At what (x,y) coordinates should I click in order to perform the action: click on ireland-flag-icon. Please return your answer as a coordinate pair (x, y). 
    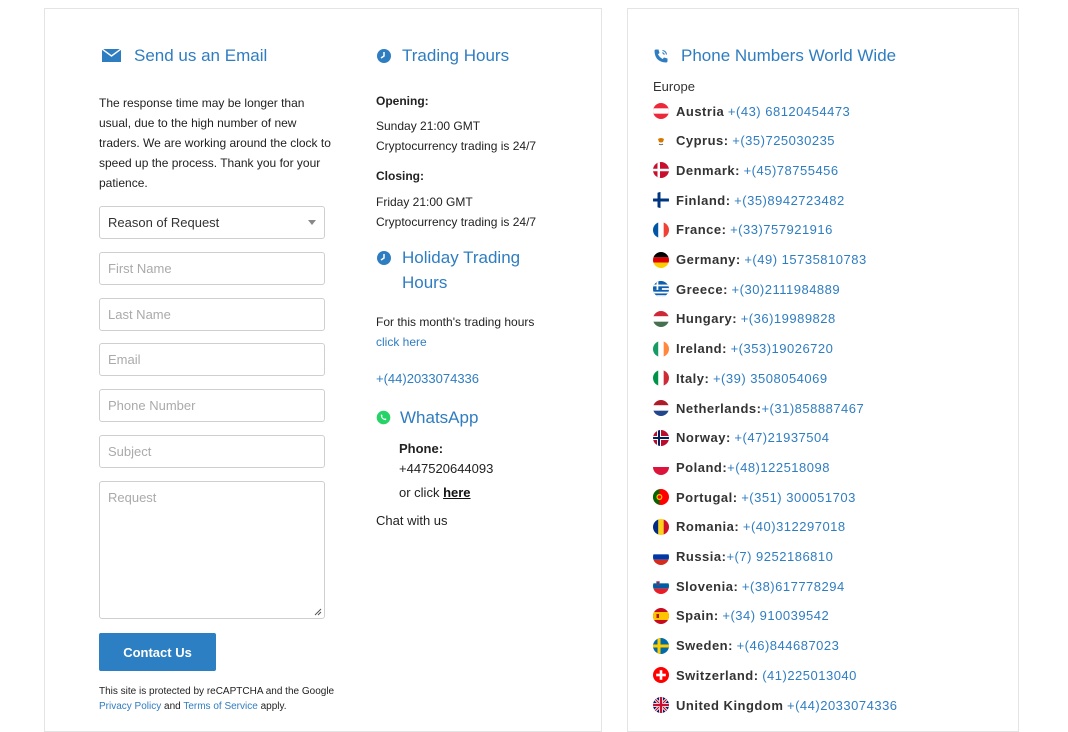
    Looking at the image, I should click on (661, 348).